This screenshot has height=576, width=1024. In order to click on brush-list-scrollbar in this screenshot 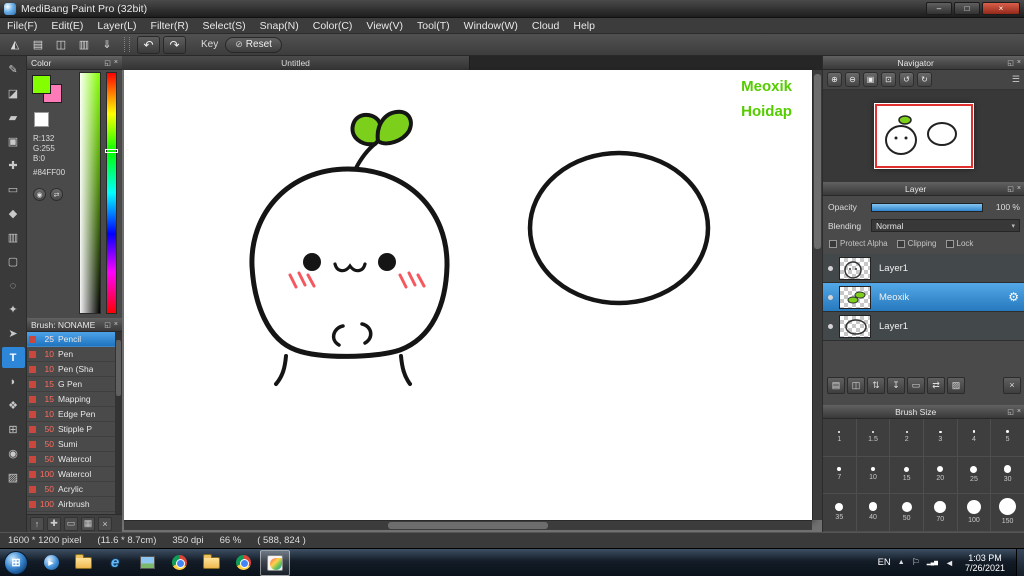, I will do `click(118, 423)`.